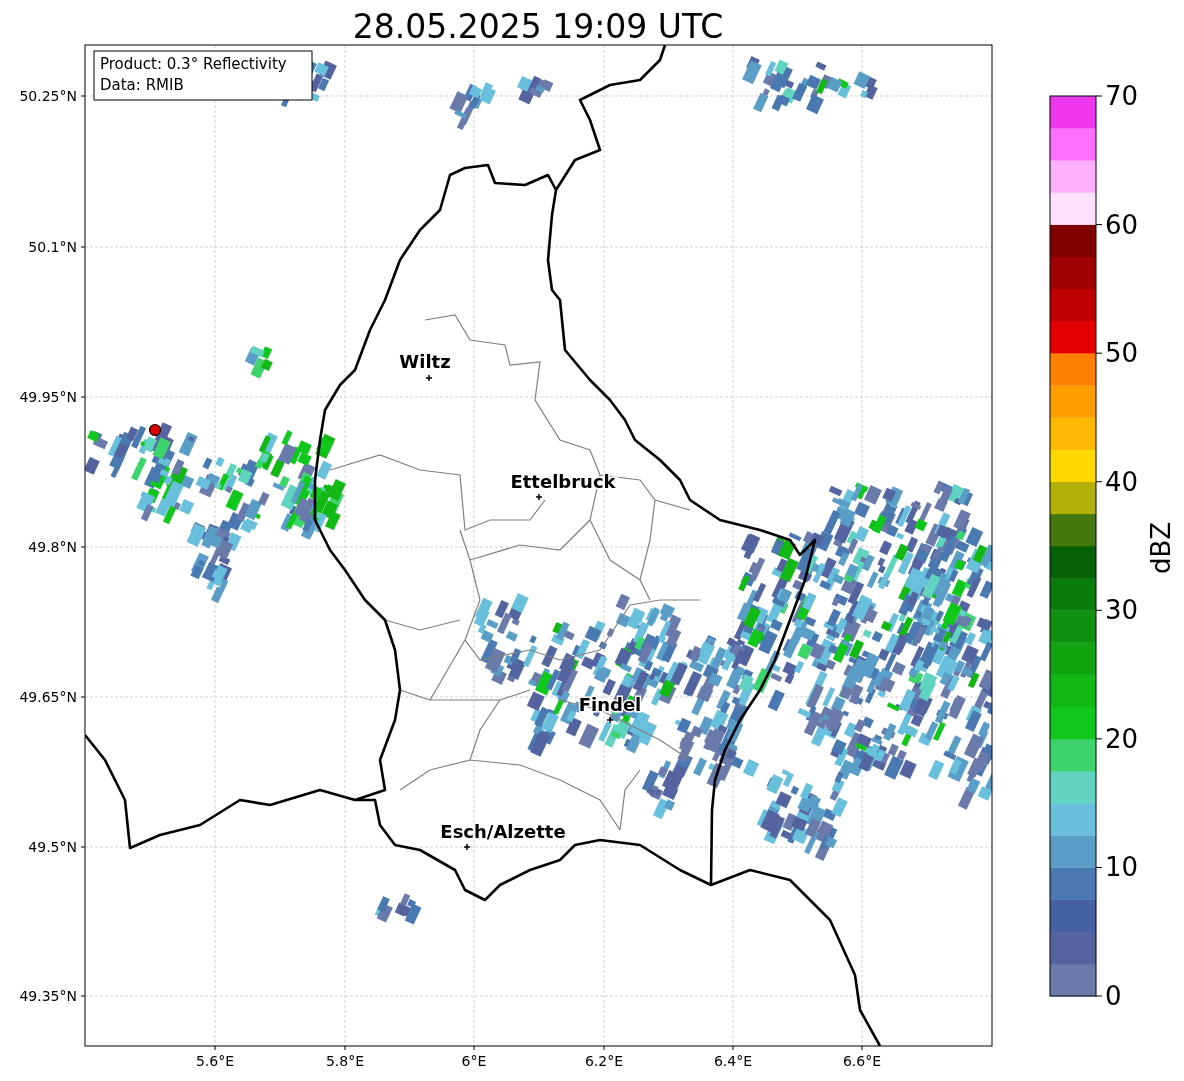 The width and height of the screenshot is (1184, 1081). What do you see at coordinates (563, 481) in the screenshot?
I see `city-label: Ettelbruck` at bounding box center [563, 481].